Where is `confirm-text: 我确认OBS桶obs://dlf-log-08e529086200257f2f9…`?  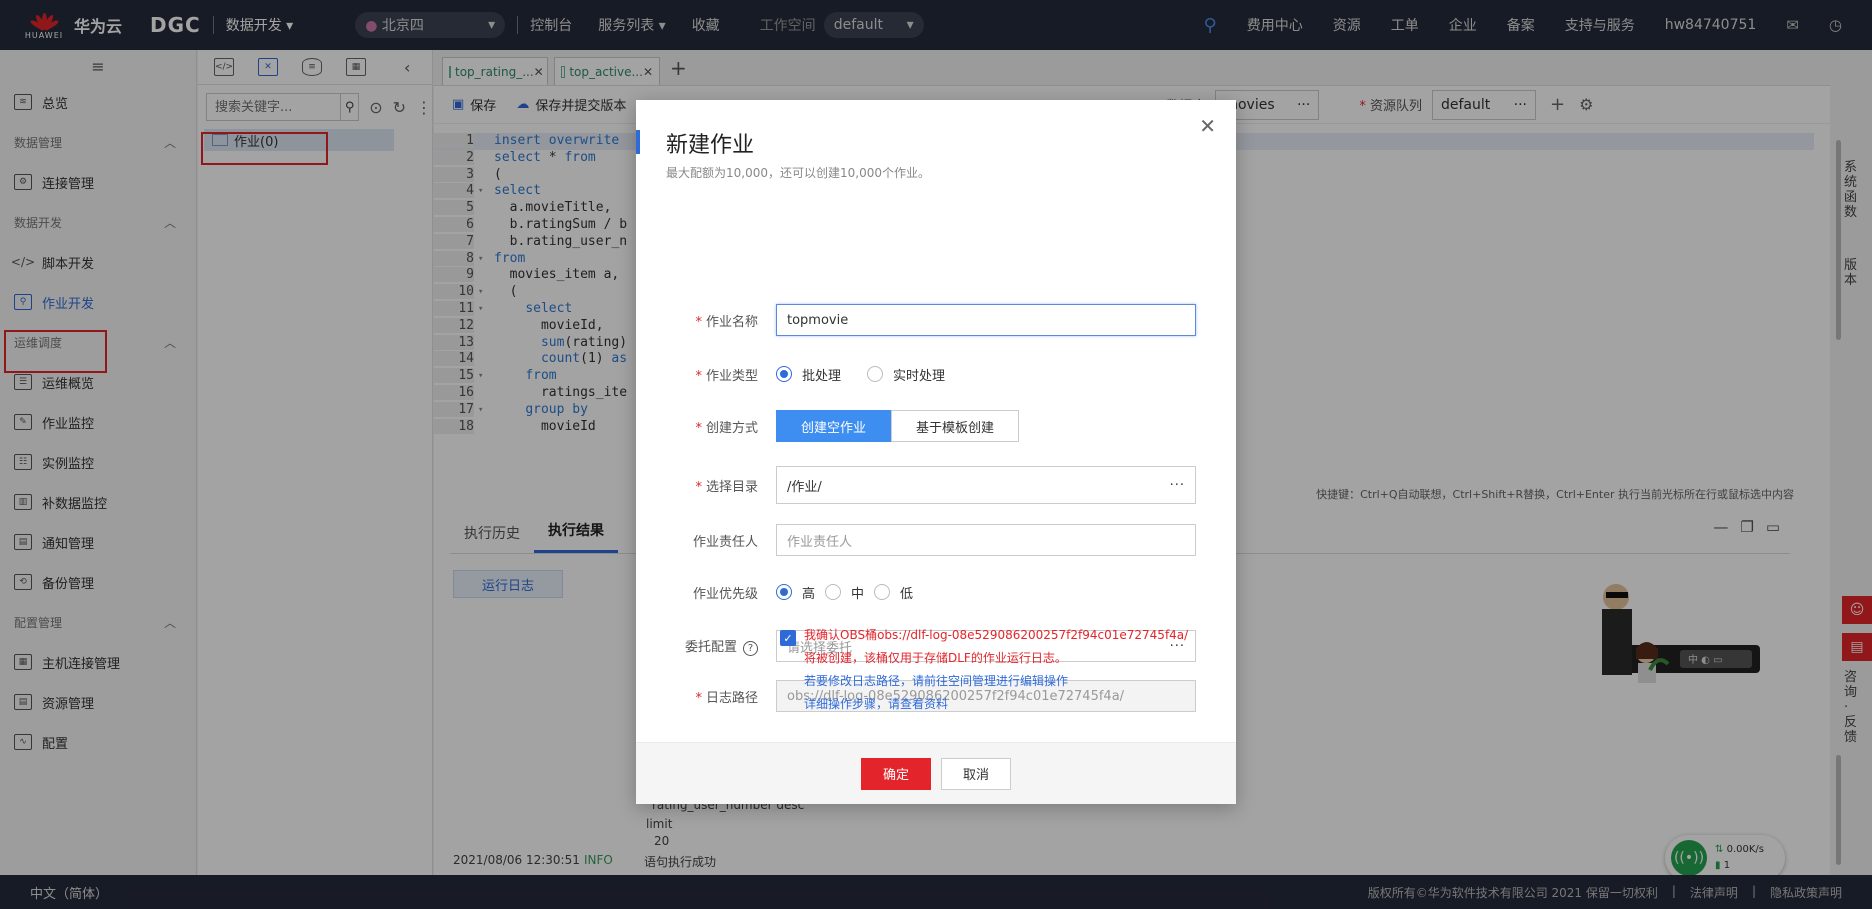 confirm-text: 我确认OBS桶obs://dlf-log-08e529086200257f2f9… is located at coordinates (996, 635).